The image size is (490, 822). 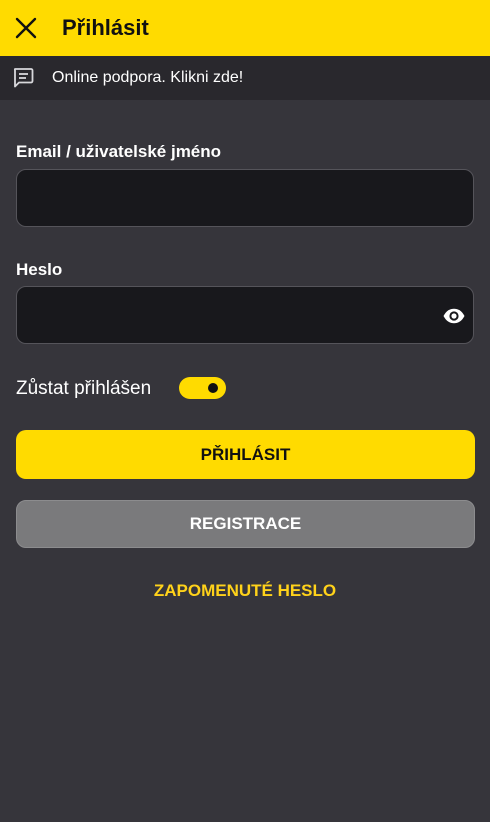 What do you see at coordinates (245, 315) in the screenshot?
I see `password-field` at bounding box center [245, 315].